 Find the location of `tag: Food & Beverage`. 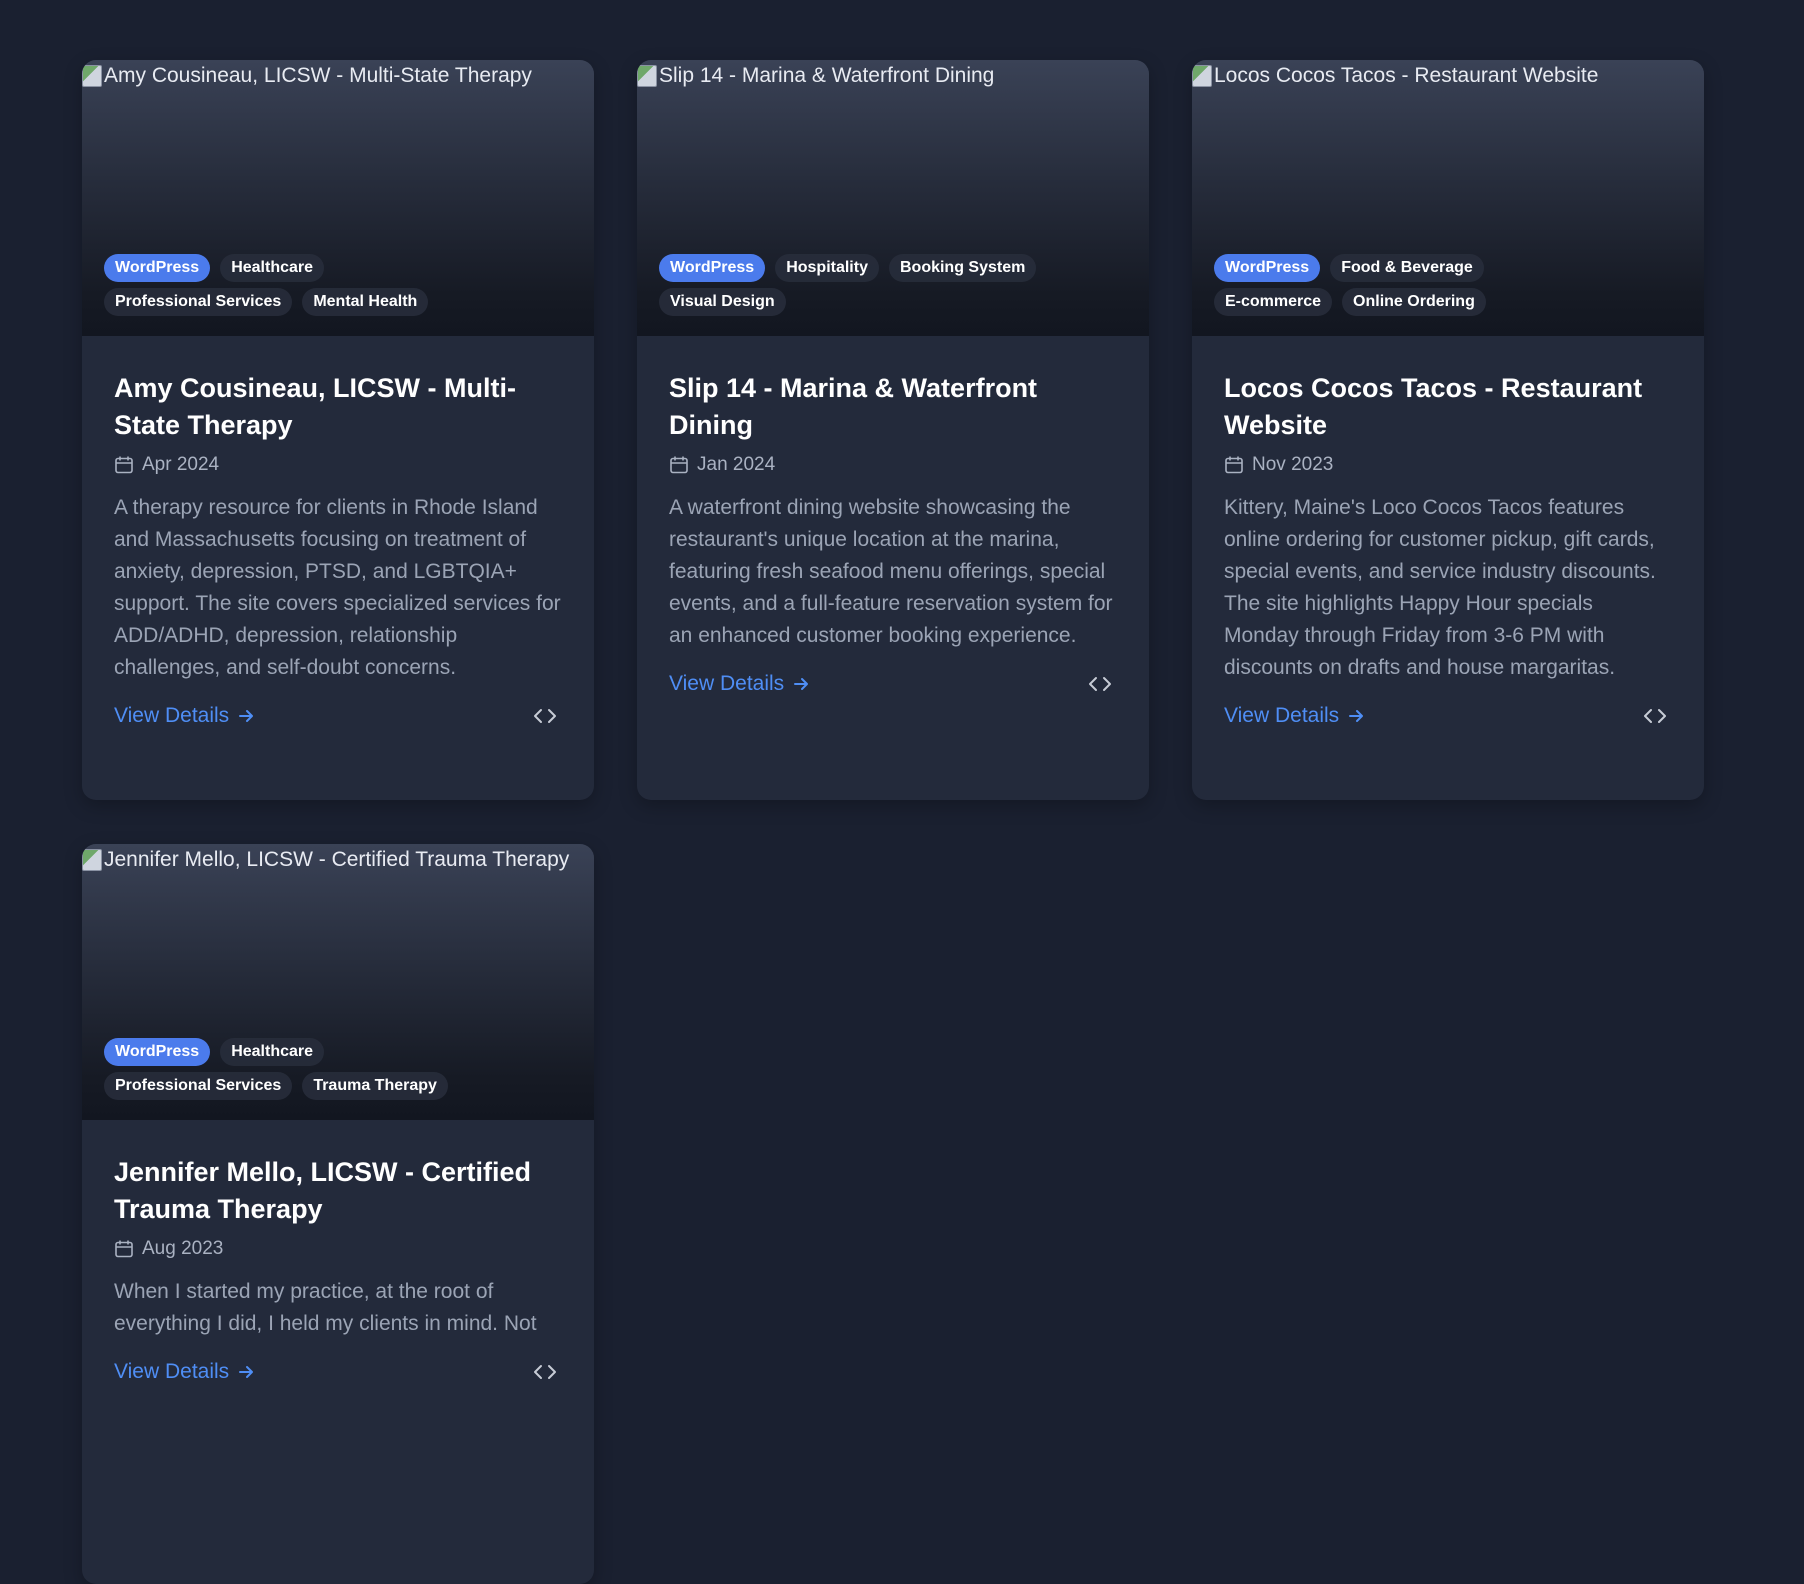

tag: Food & Beverage is located at coordinates (1407, 268).